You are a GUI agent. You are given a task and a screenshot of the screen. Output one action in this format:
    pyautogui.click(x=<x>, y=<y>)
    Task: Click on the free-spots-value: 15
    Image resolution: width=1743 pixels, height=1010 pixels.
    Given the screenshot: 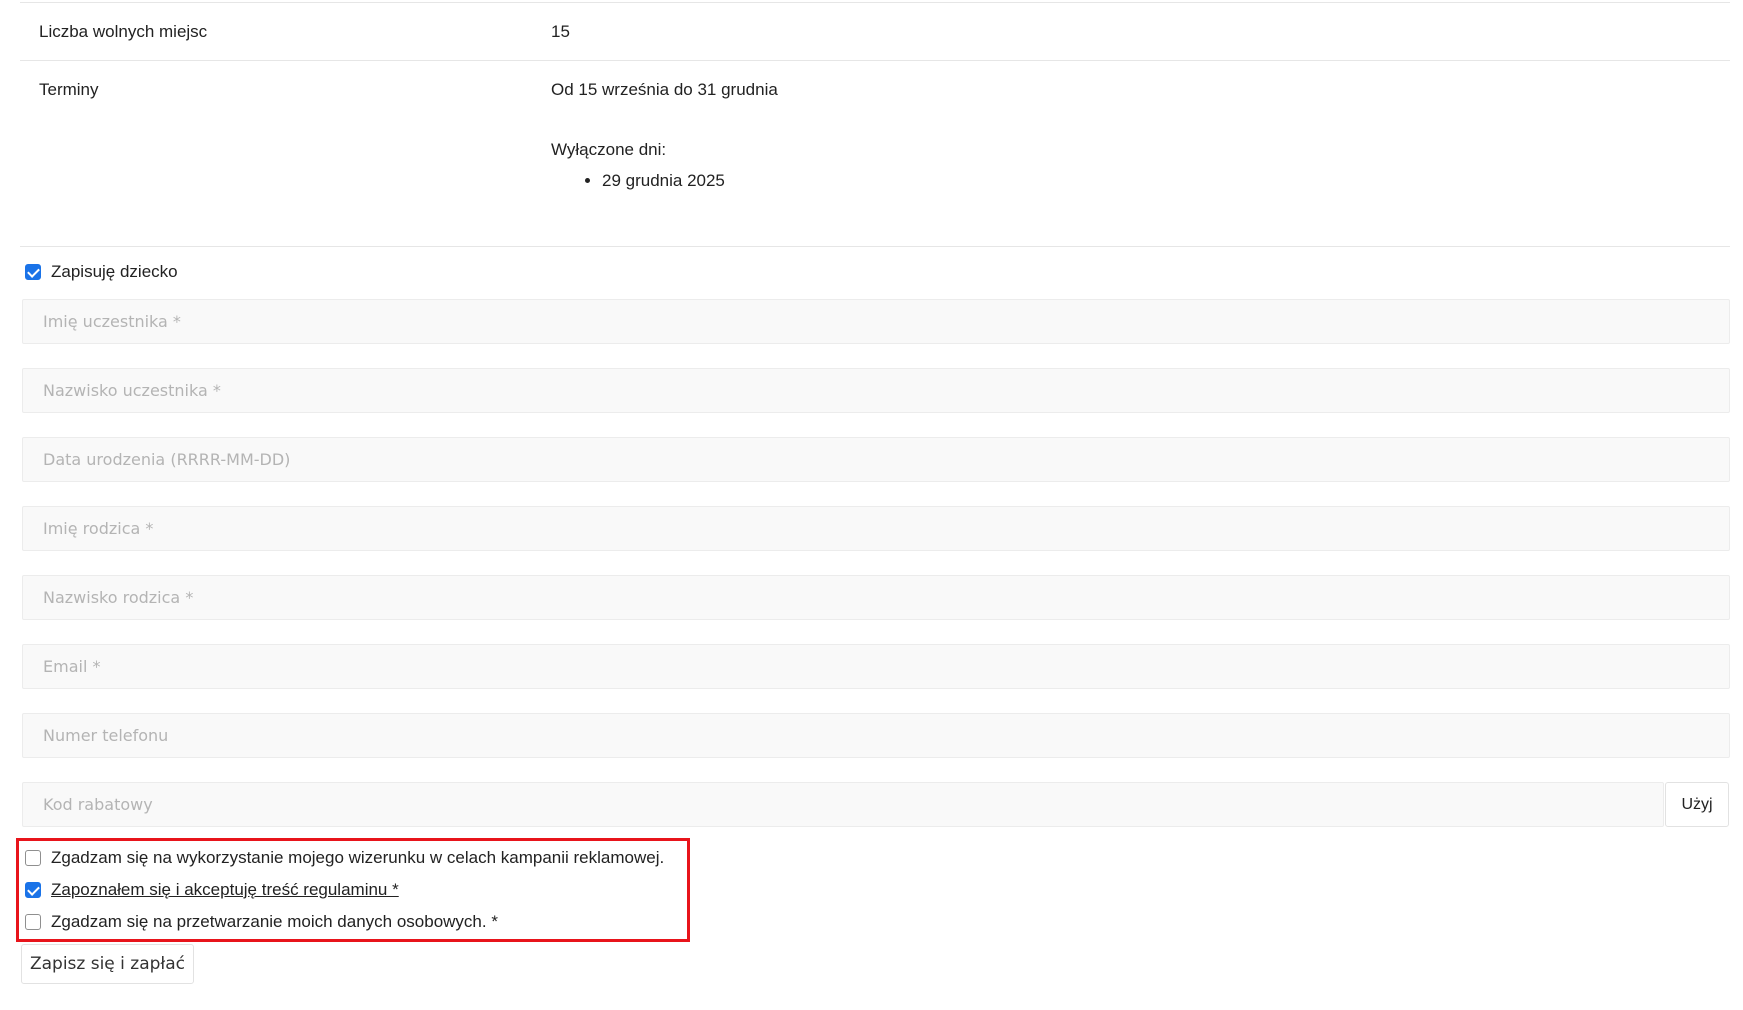 What is the action you would take?
    pyautogui.click(x=560, y=31)
    